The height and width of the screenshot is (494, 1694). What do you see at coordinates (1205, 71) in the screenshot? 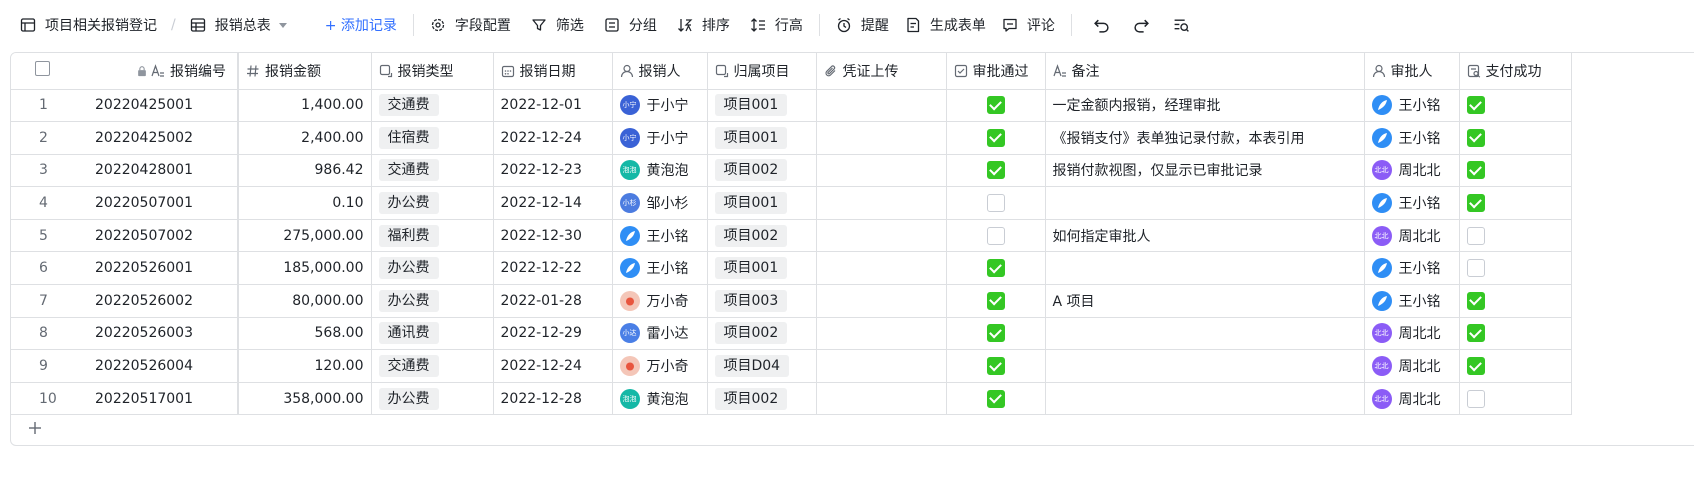
I see `column-header-note: 备注` at bounding box center [1205, 71].